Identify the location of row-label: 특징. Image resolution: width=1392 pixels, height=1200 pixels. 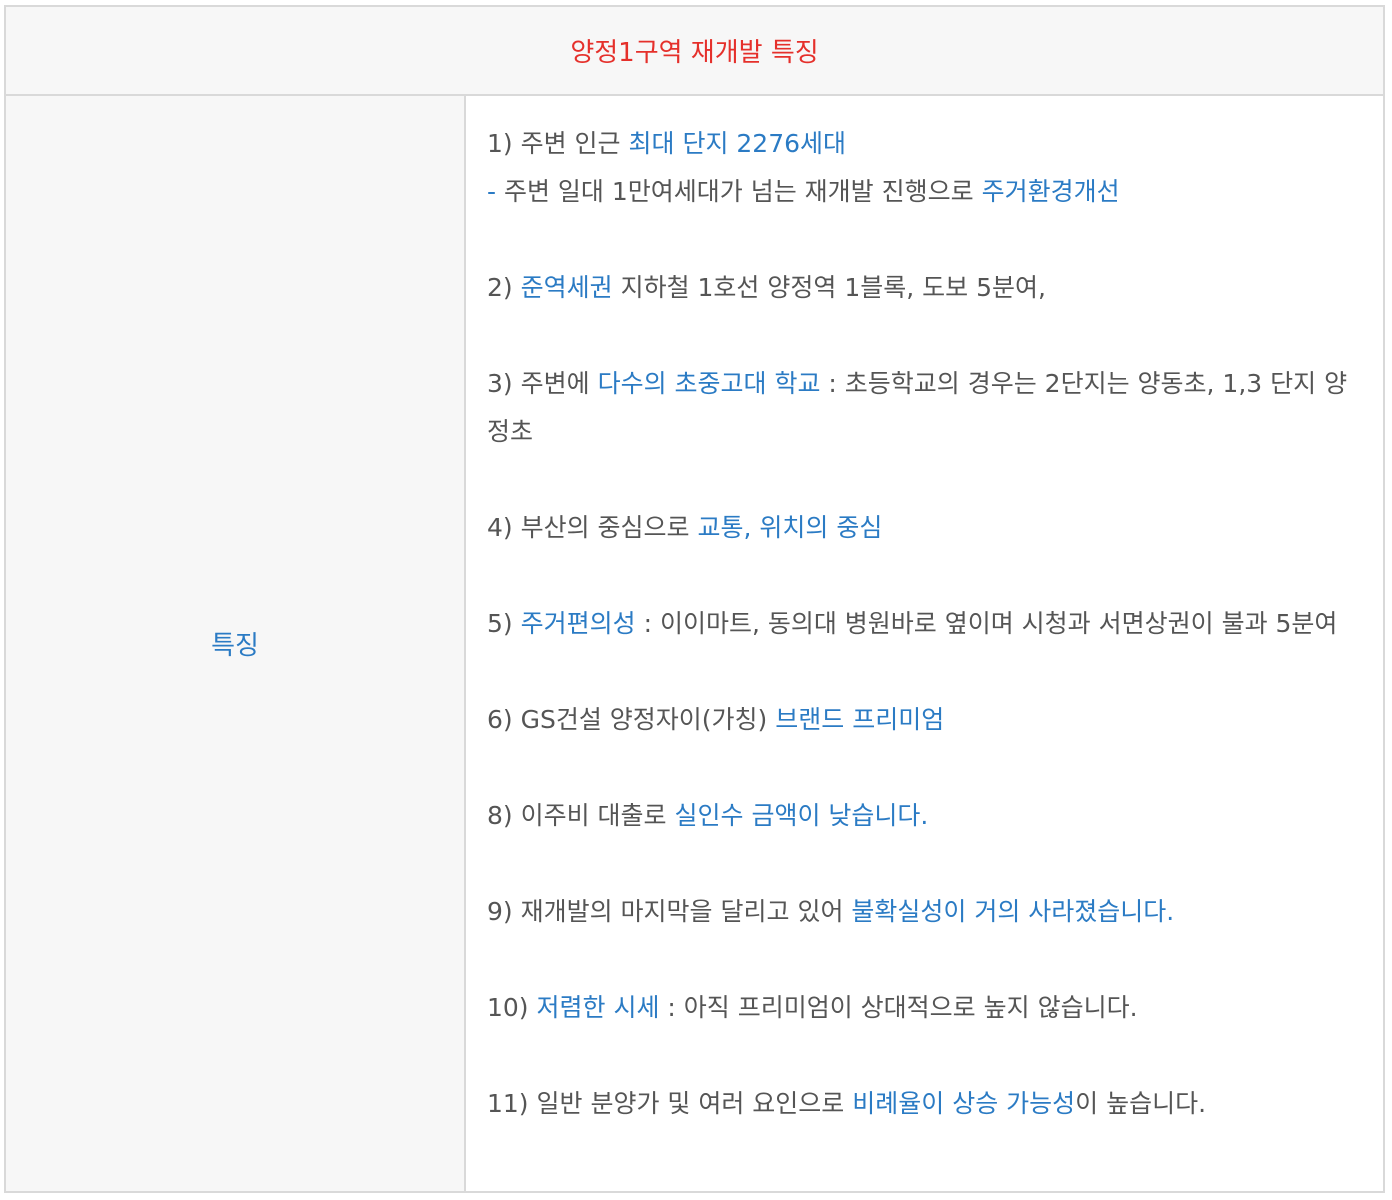
(235, 646).